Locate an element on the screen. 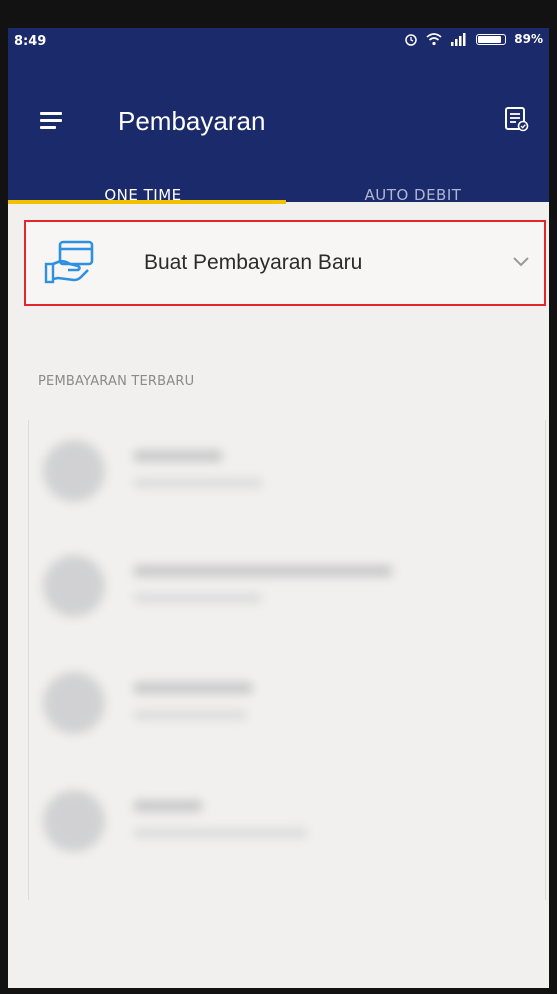  battery-icon is located at coordinates (491, 39).